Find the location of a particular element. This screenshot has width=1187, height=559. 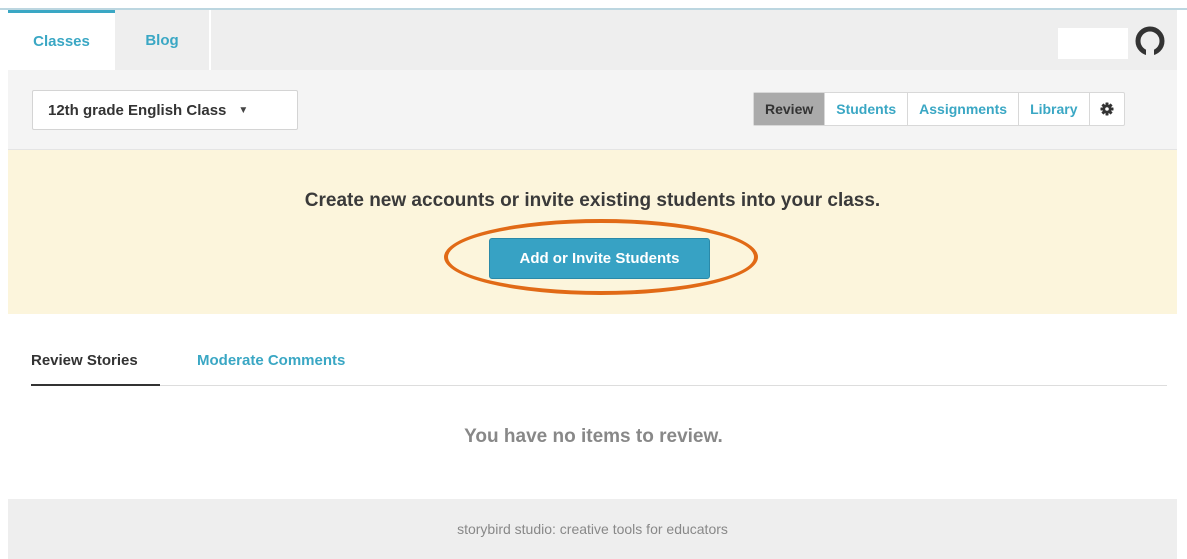

review-subtabs: Review Stories Moderate Comments is located at coordinates (599, 369).